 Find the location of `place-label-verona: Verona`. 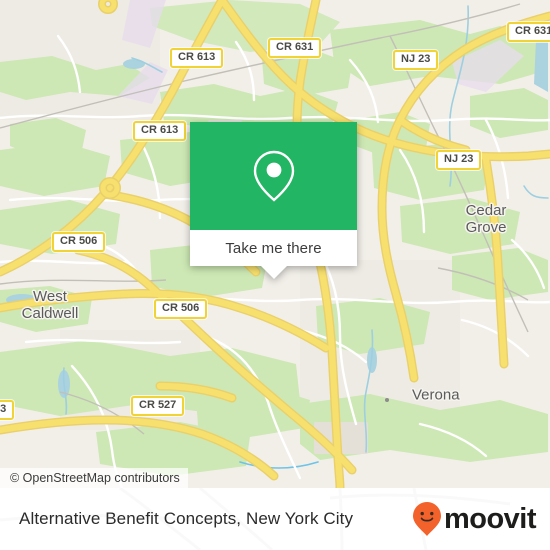

place-label-verona: Verona is located at coordinates (436, 395).